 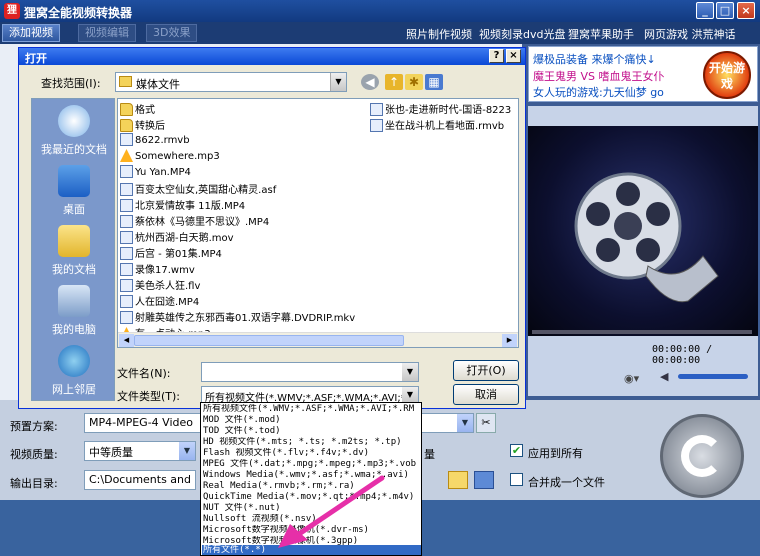 What do you see at coordinates (74, 249) in the screenshot?
I see `place-my-documents: 我的文档` at bounding box center [74, 249].